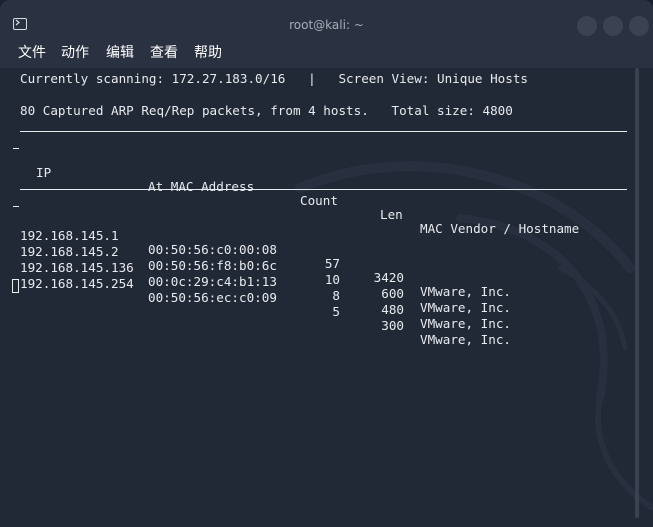  Describe the element at coordinates (16, 148) in the screenshot. I see `divider-dash` at that location.